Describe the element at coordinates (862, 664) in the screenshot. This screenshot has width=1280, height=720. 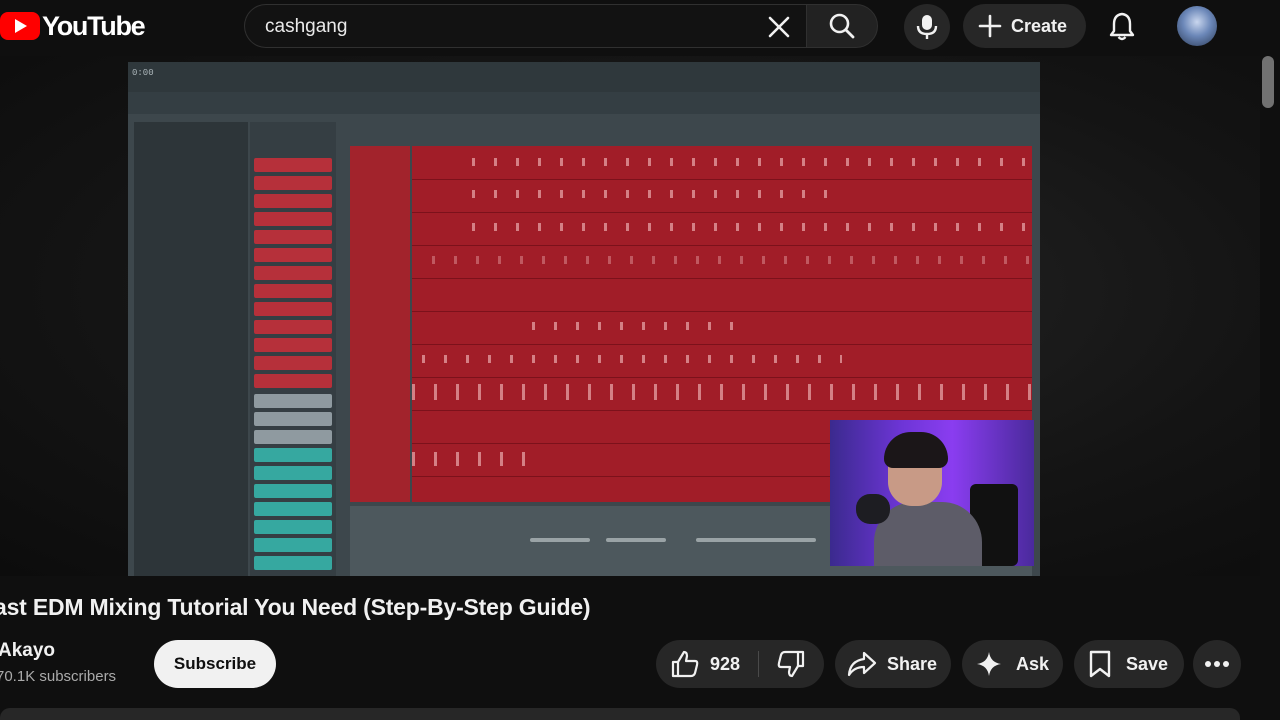
I see `share-arrow-icon` at that location.